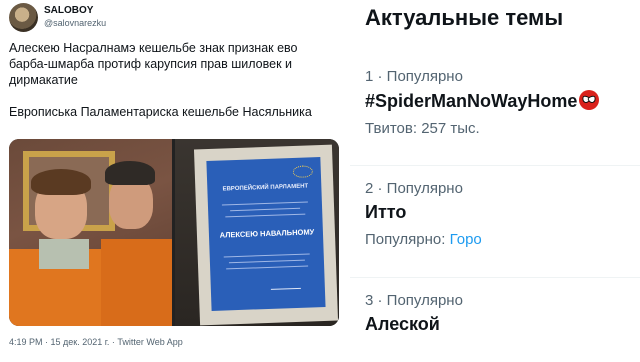 The image size is (640, 362). What do you see at coordinates (589, 100) in the screenshot?
I see `spider-man-mask-icon` at bounding box center [589, 100].